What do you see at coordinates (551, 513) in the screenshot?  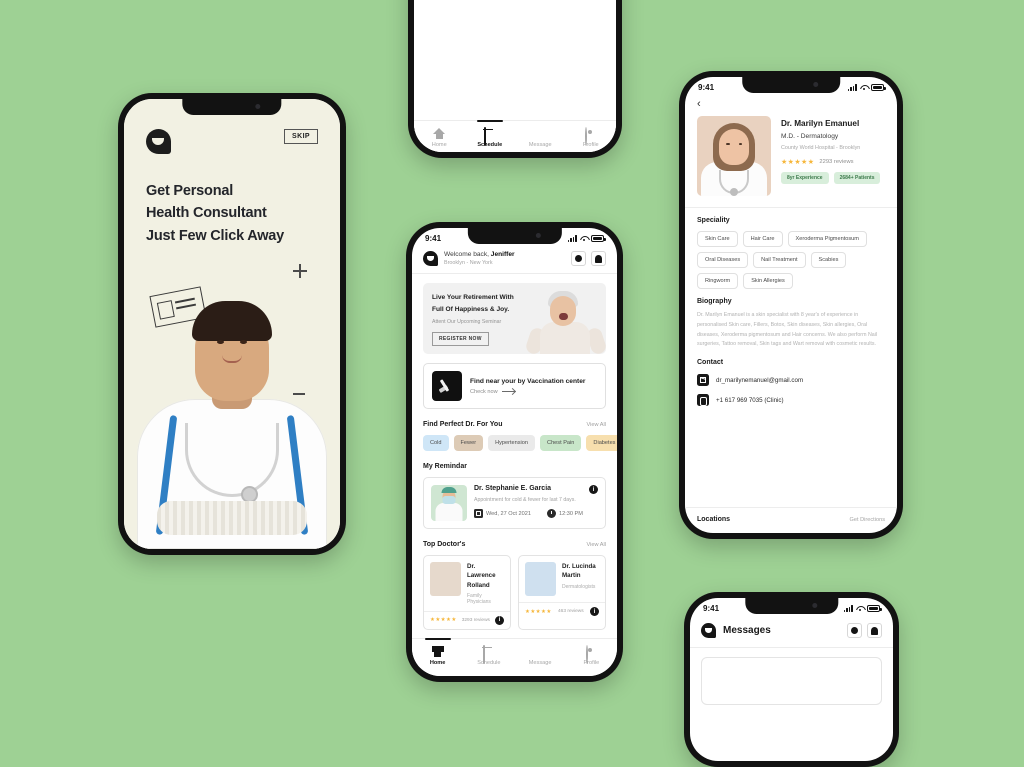 I see `clock-icon` at bounding box center [551, 513].